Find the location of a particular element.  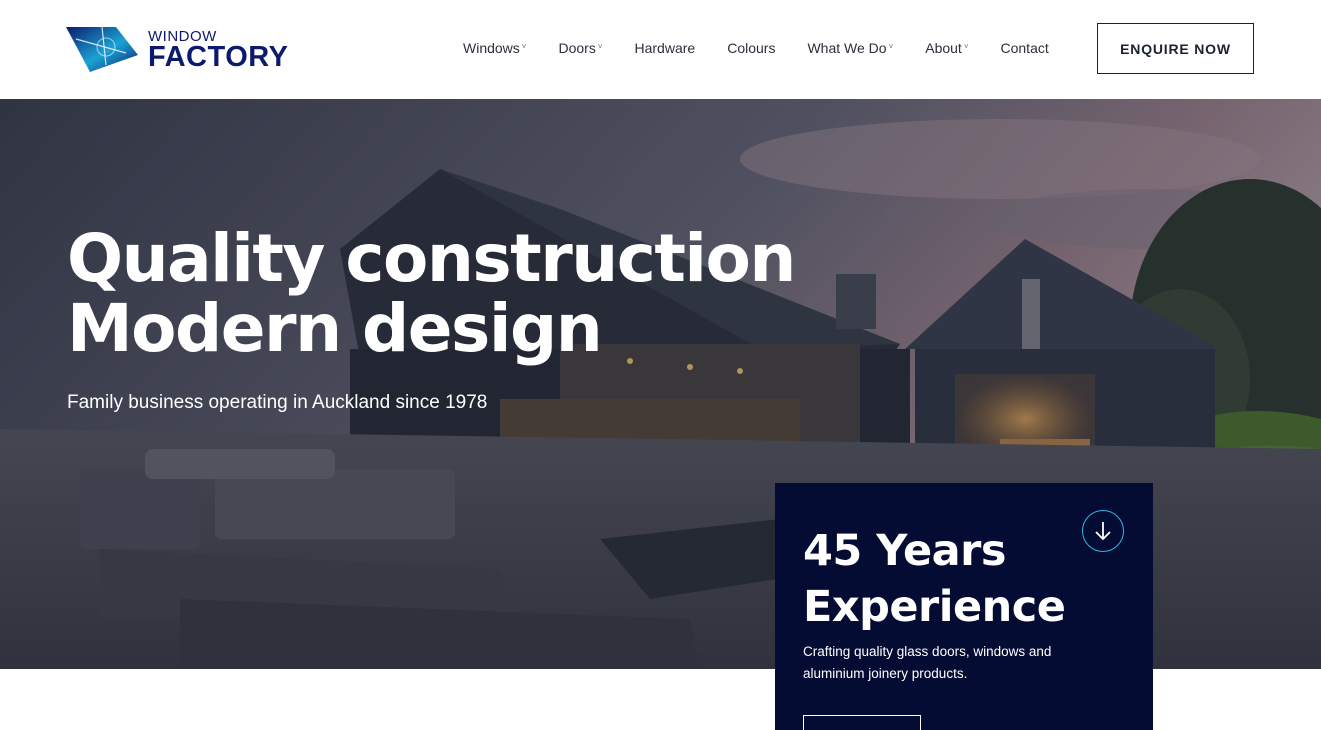

nav-item-windows: Windows ˅ is located at coordinates (494, 48).